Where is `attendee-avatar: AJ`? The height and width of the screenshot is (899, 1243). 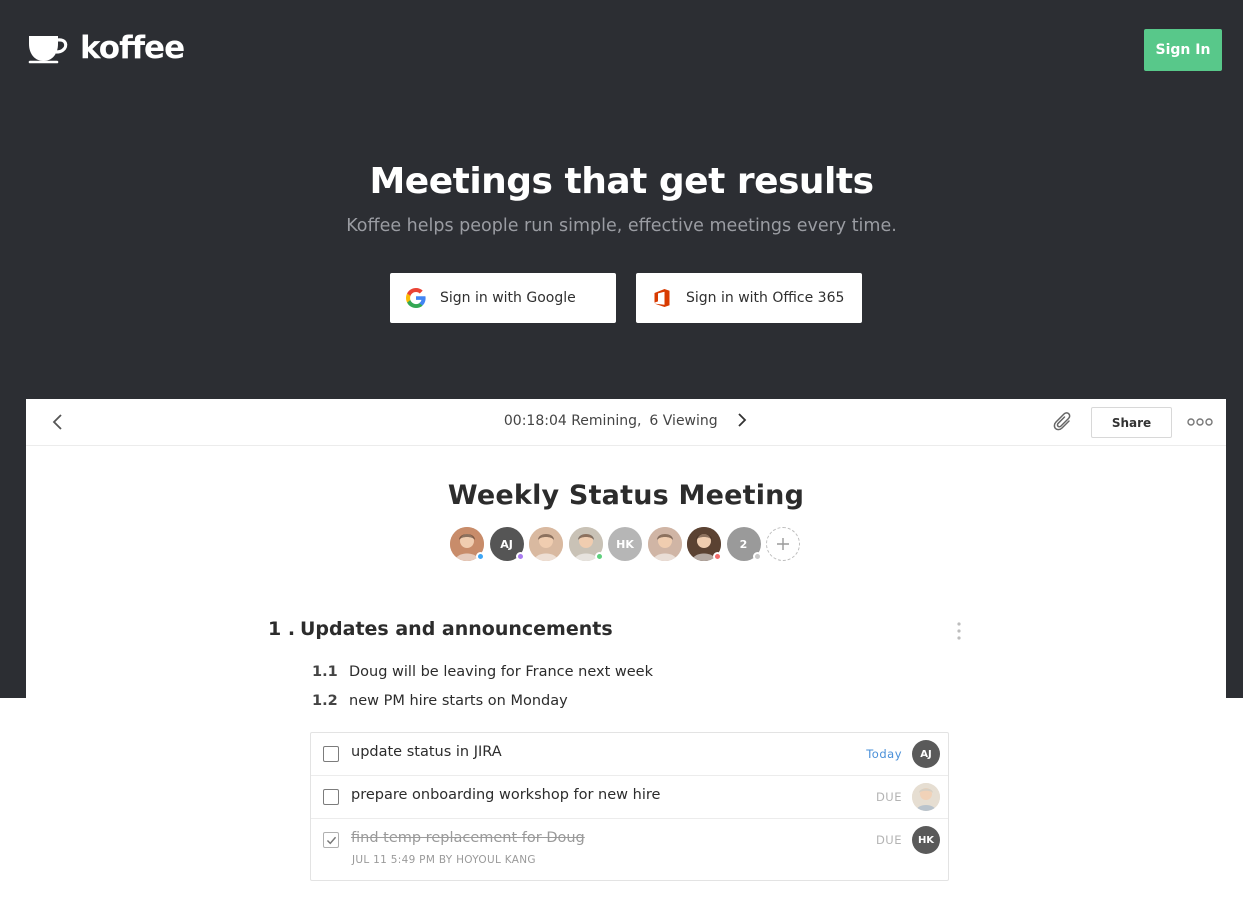 attendee-avatar: AJ is located at coordinates (507, 544).